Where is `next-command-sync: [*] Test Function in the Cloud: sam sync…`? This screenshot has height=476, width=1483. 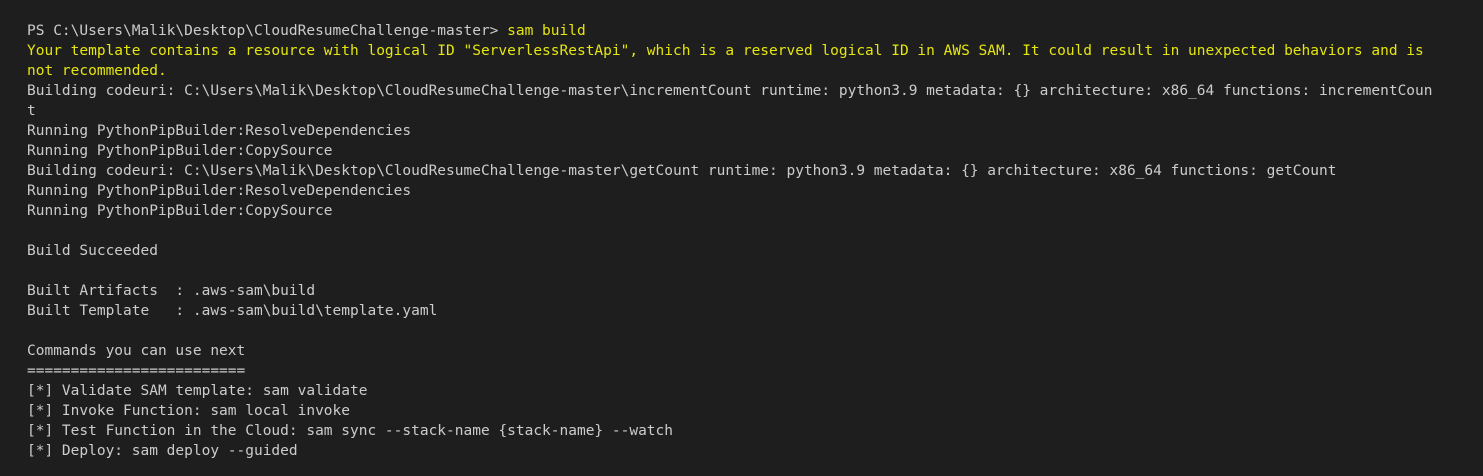
next-command-sync: [*] Test Function in the Cloud: sam sync… is located at coordinates (350, 431).